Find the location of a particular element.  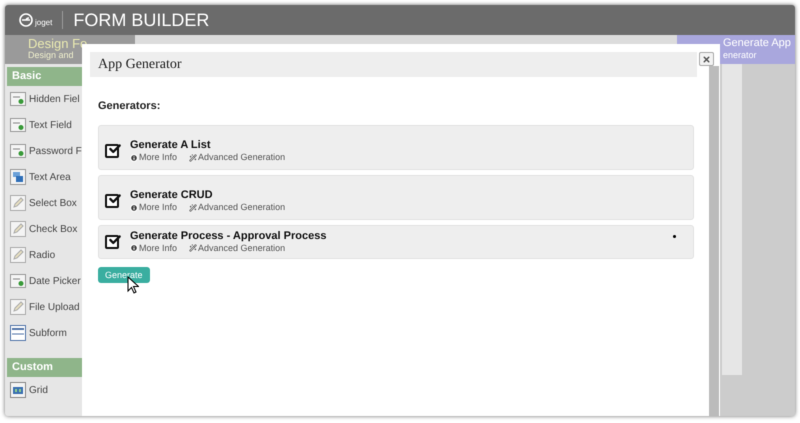

palette-item: File Upload is located at coordinates (44, 307).